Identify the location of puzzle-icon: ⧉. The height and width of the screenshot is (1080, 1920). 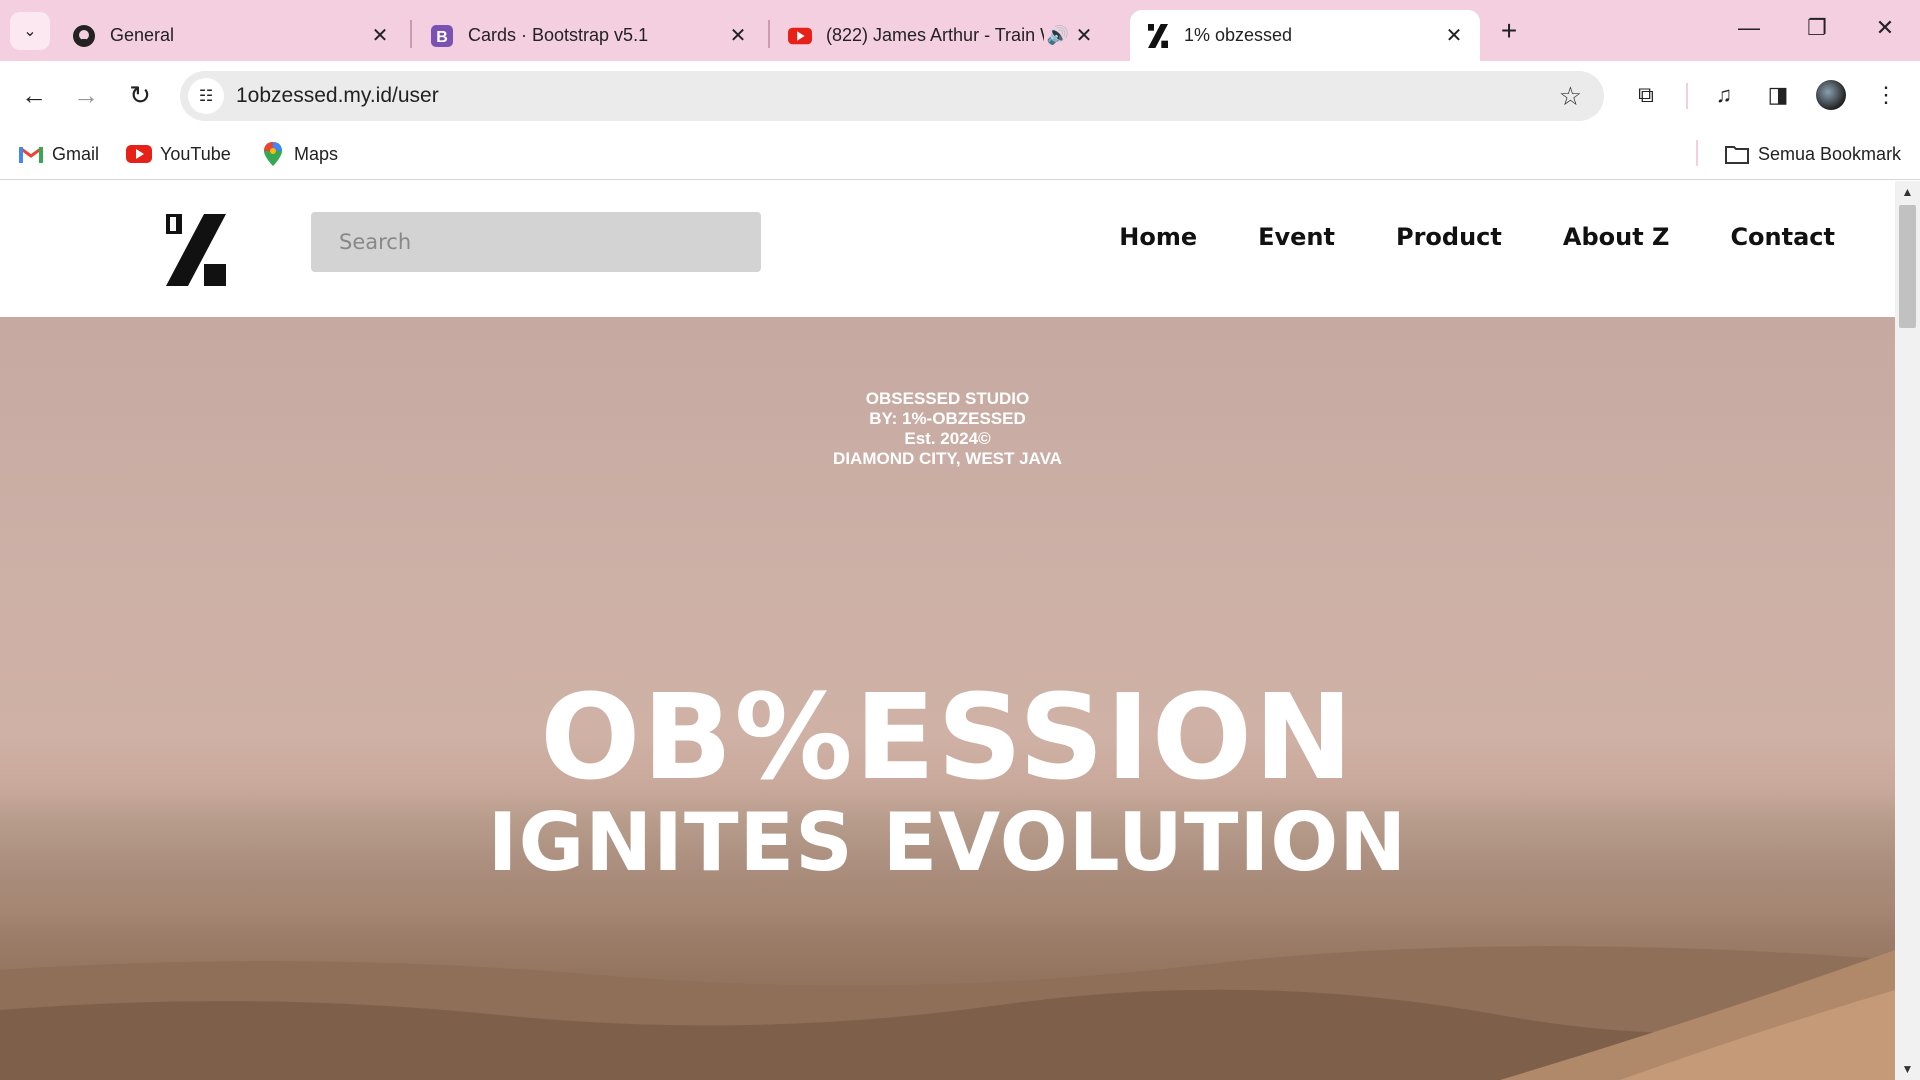
(1646, 94).